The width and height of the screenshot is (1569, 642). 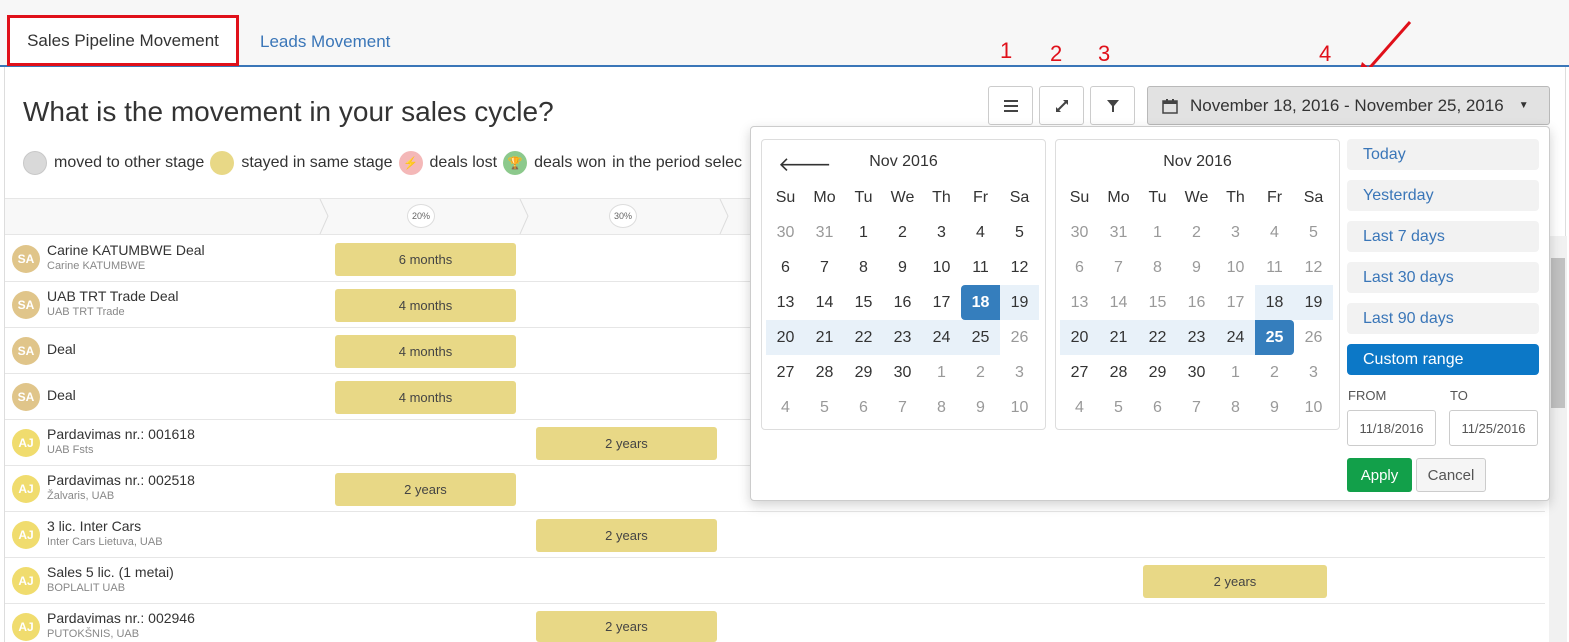 I want to click on range-item: Custom range, so click(x=1443, y=359).